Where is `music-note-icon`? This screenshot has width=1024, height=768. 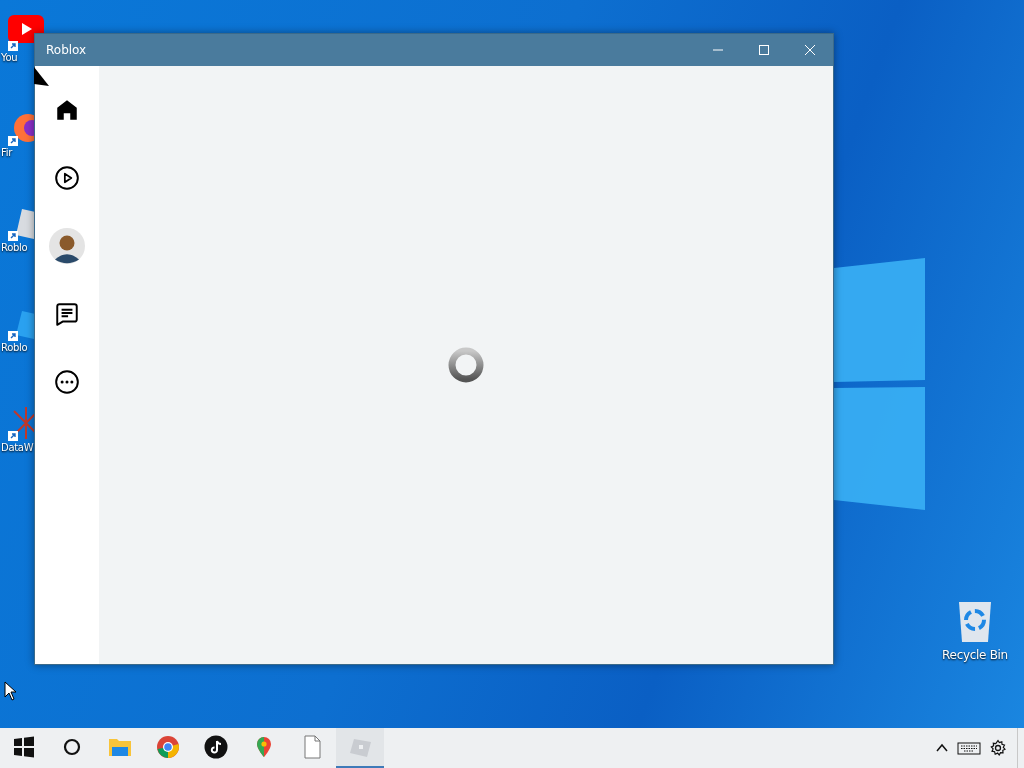 music-note-icon is located at coordinates (216, 747).